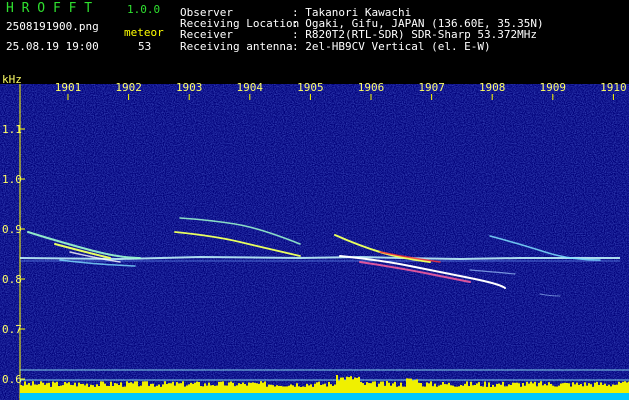 The height and width of the screenshot is (400, 629). Describe the element at coordinates (145, 46) in the screenshot. I see `meteor-count: 53` at that location.